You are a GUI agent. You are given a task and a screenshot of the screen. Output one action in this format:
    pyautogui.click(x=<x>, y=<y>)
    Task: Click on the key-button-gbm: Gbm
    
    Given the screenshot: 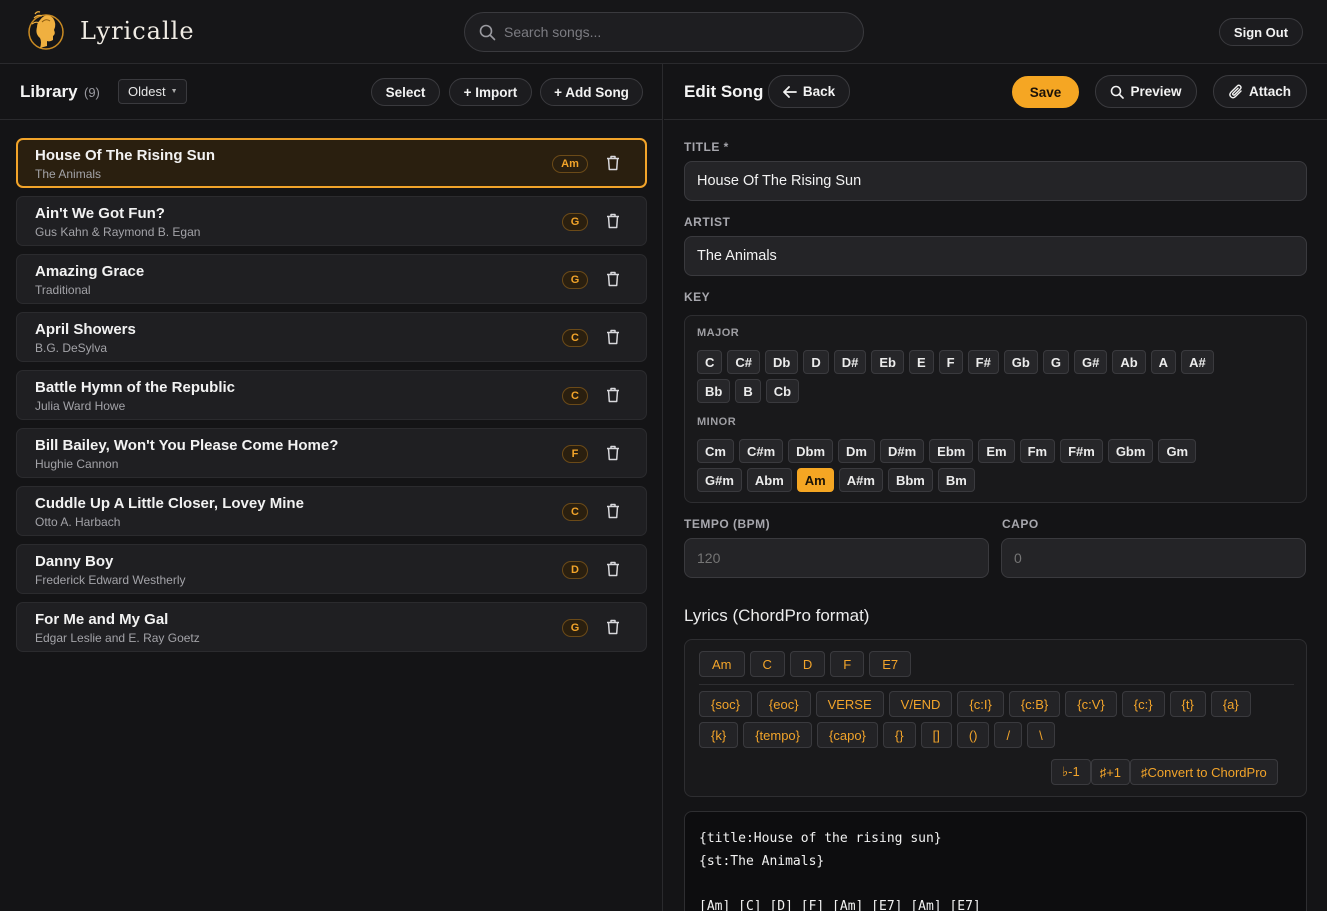 What is the action you would take?
    pyautogui.click(x=1130, y=451)
    